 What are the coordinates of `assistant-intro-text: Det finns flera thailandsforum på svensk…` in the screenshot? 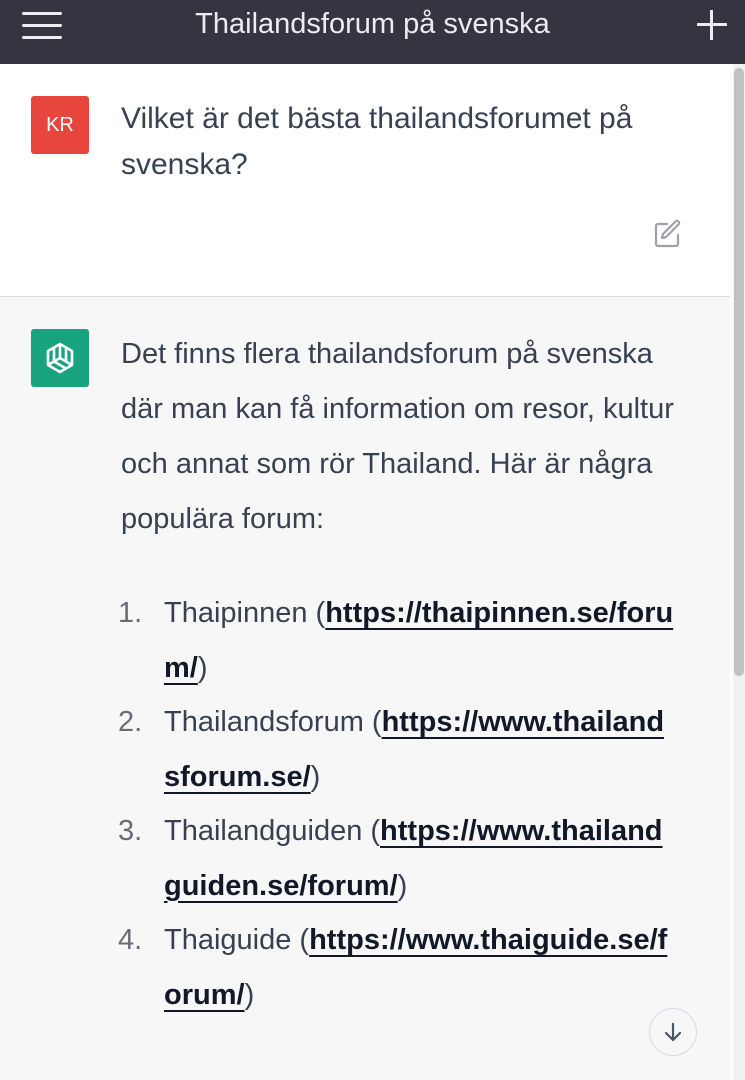 It's located at (397, 436).